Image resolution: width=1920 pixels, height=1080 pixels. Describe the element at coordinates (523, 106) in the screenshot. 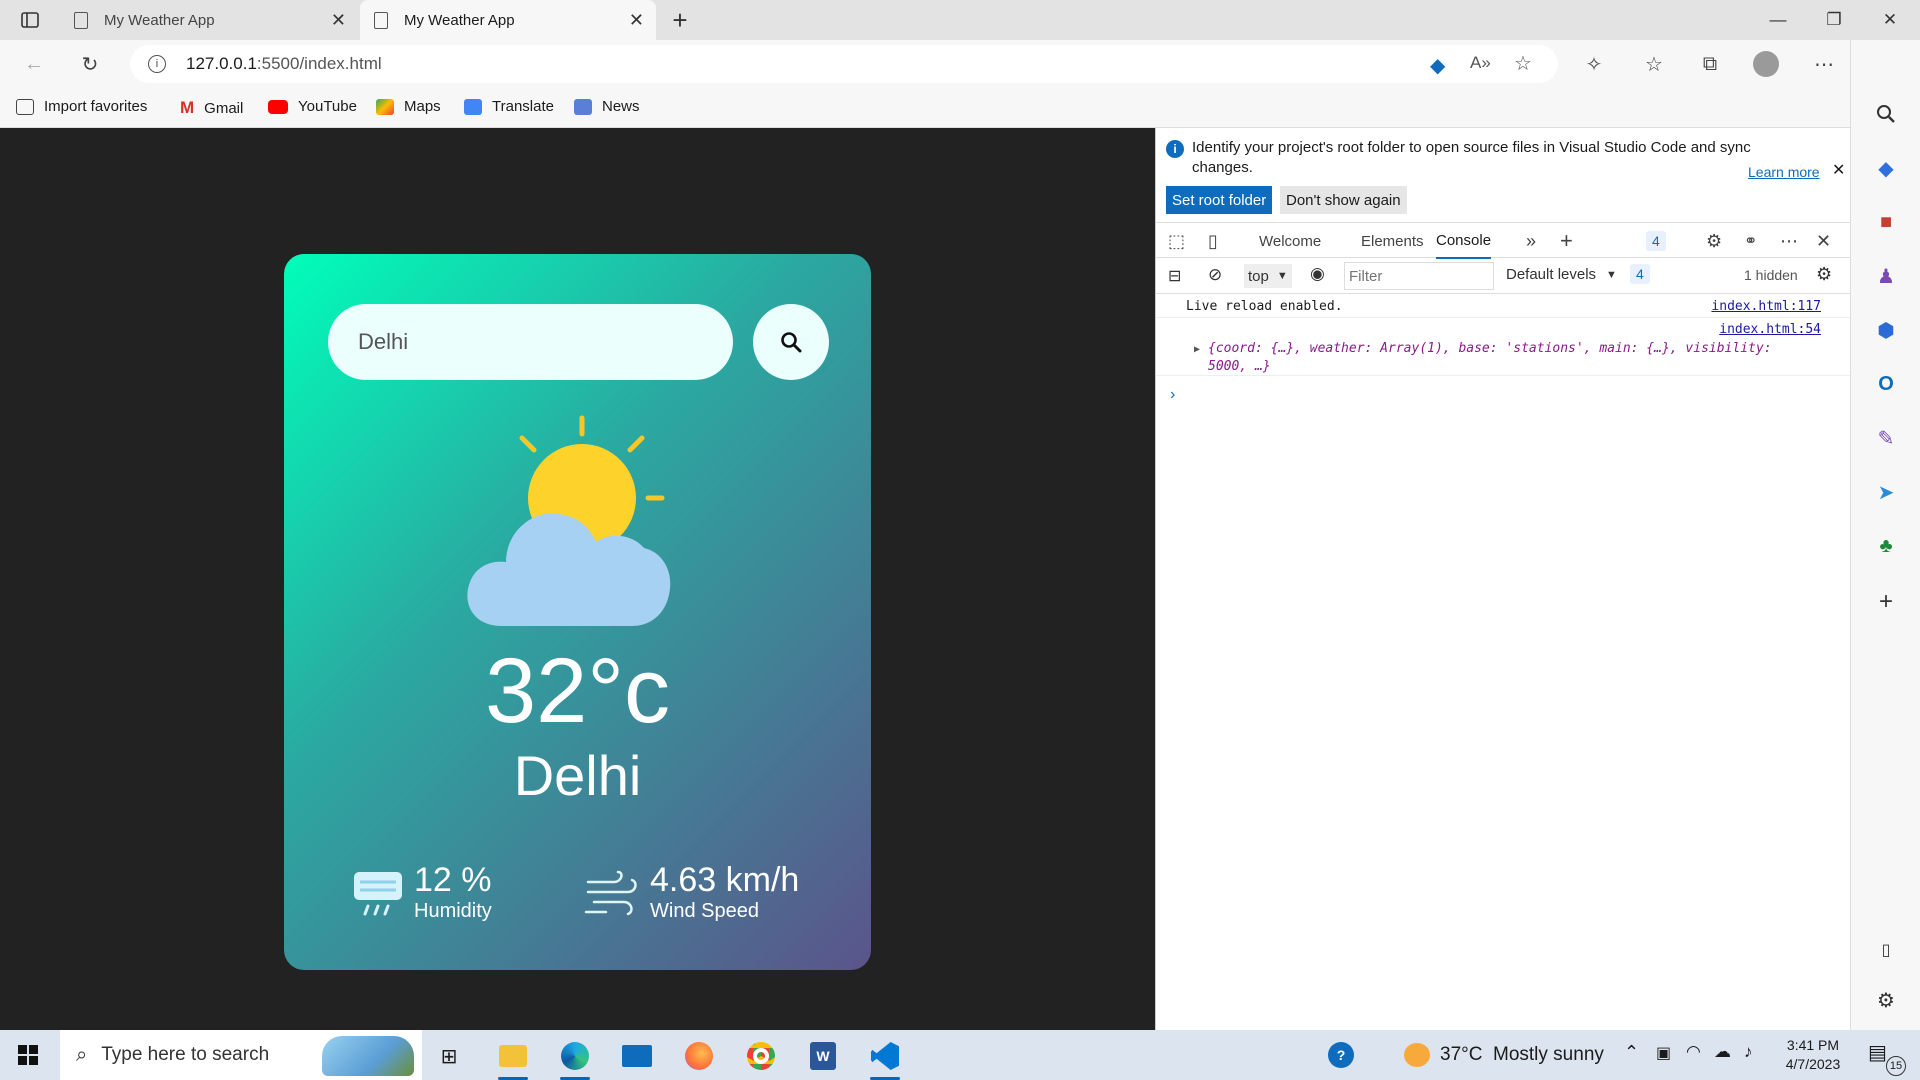

I see `bookmark-label: Translate` at that location.